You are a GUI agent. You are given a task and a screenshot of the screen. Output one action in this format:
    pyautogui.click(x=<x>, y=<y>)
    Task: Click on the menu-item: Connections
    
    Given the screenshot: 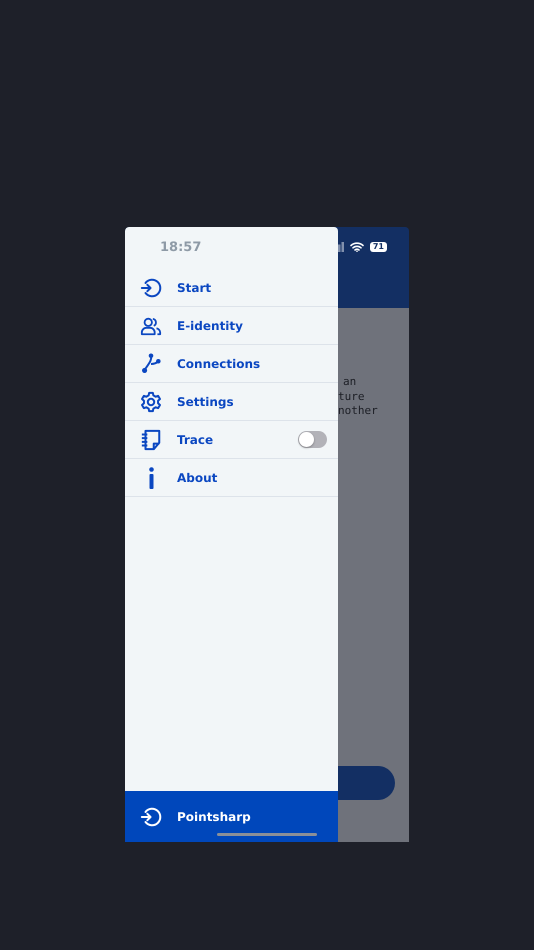 What is the action you would take?
    pyautogui.click(x=231, y=364)
    